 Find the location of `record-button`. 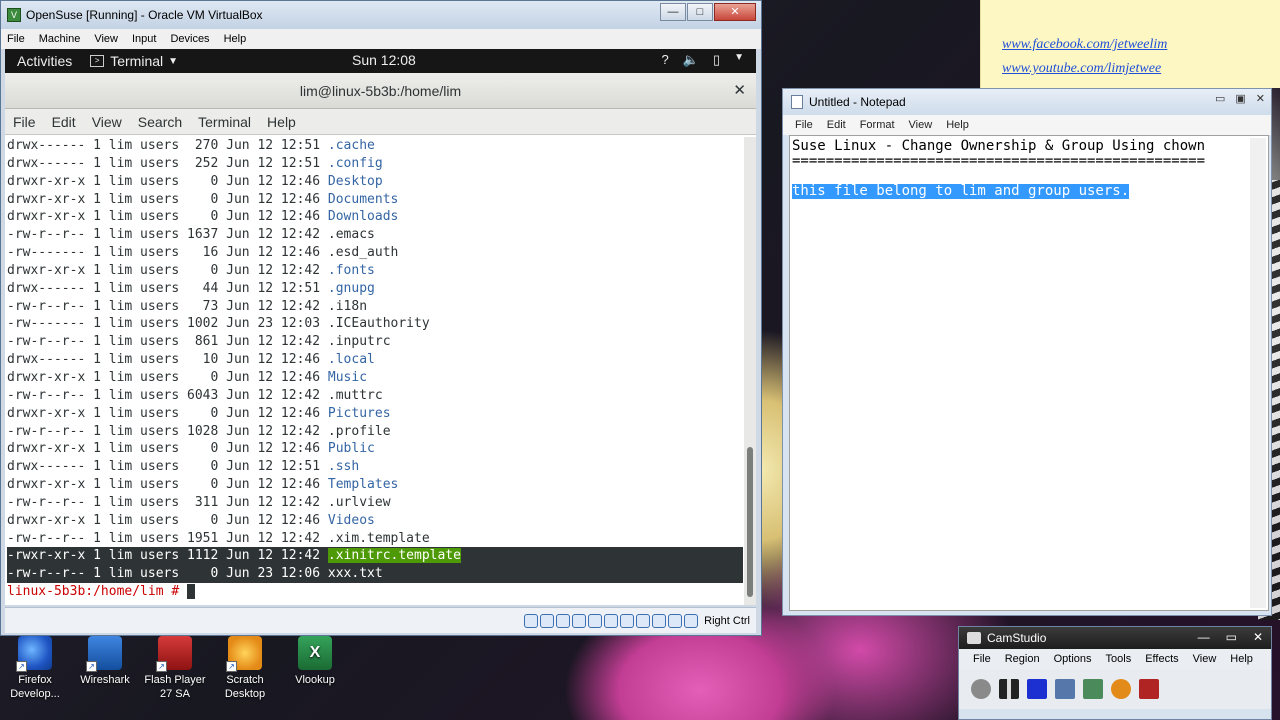

record-button is located at coordinates (981, 689).